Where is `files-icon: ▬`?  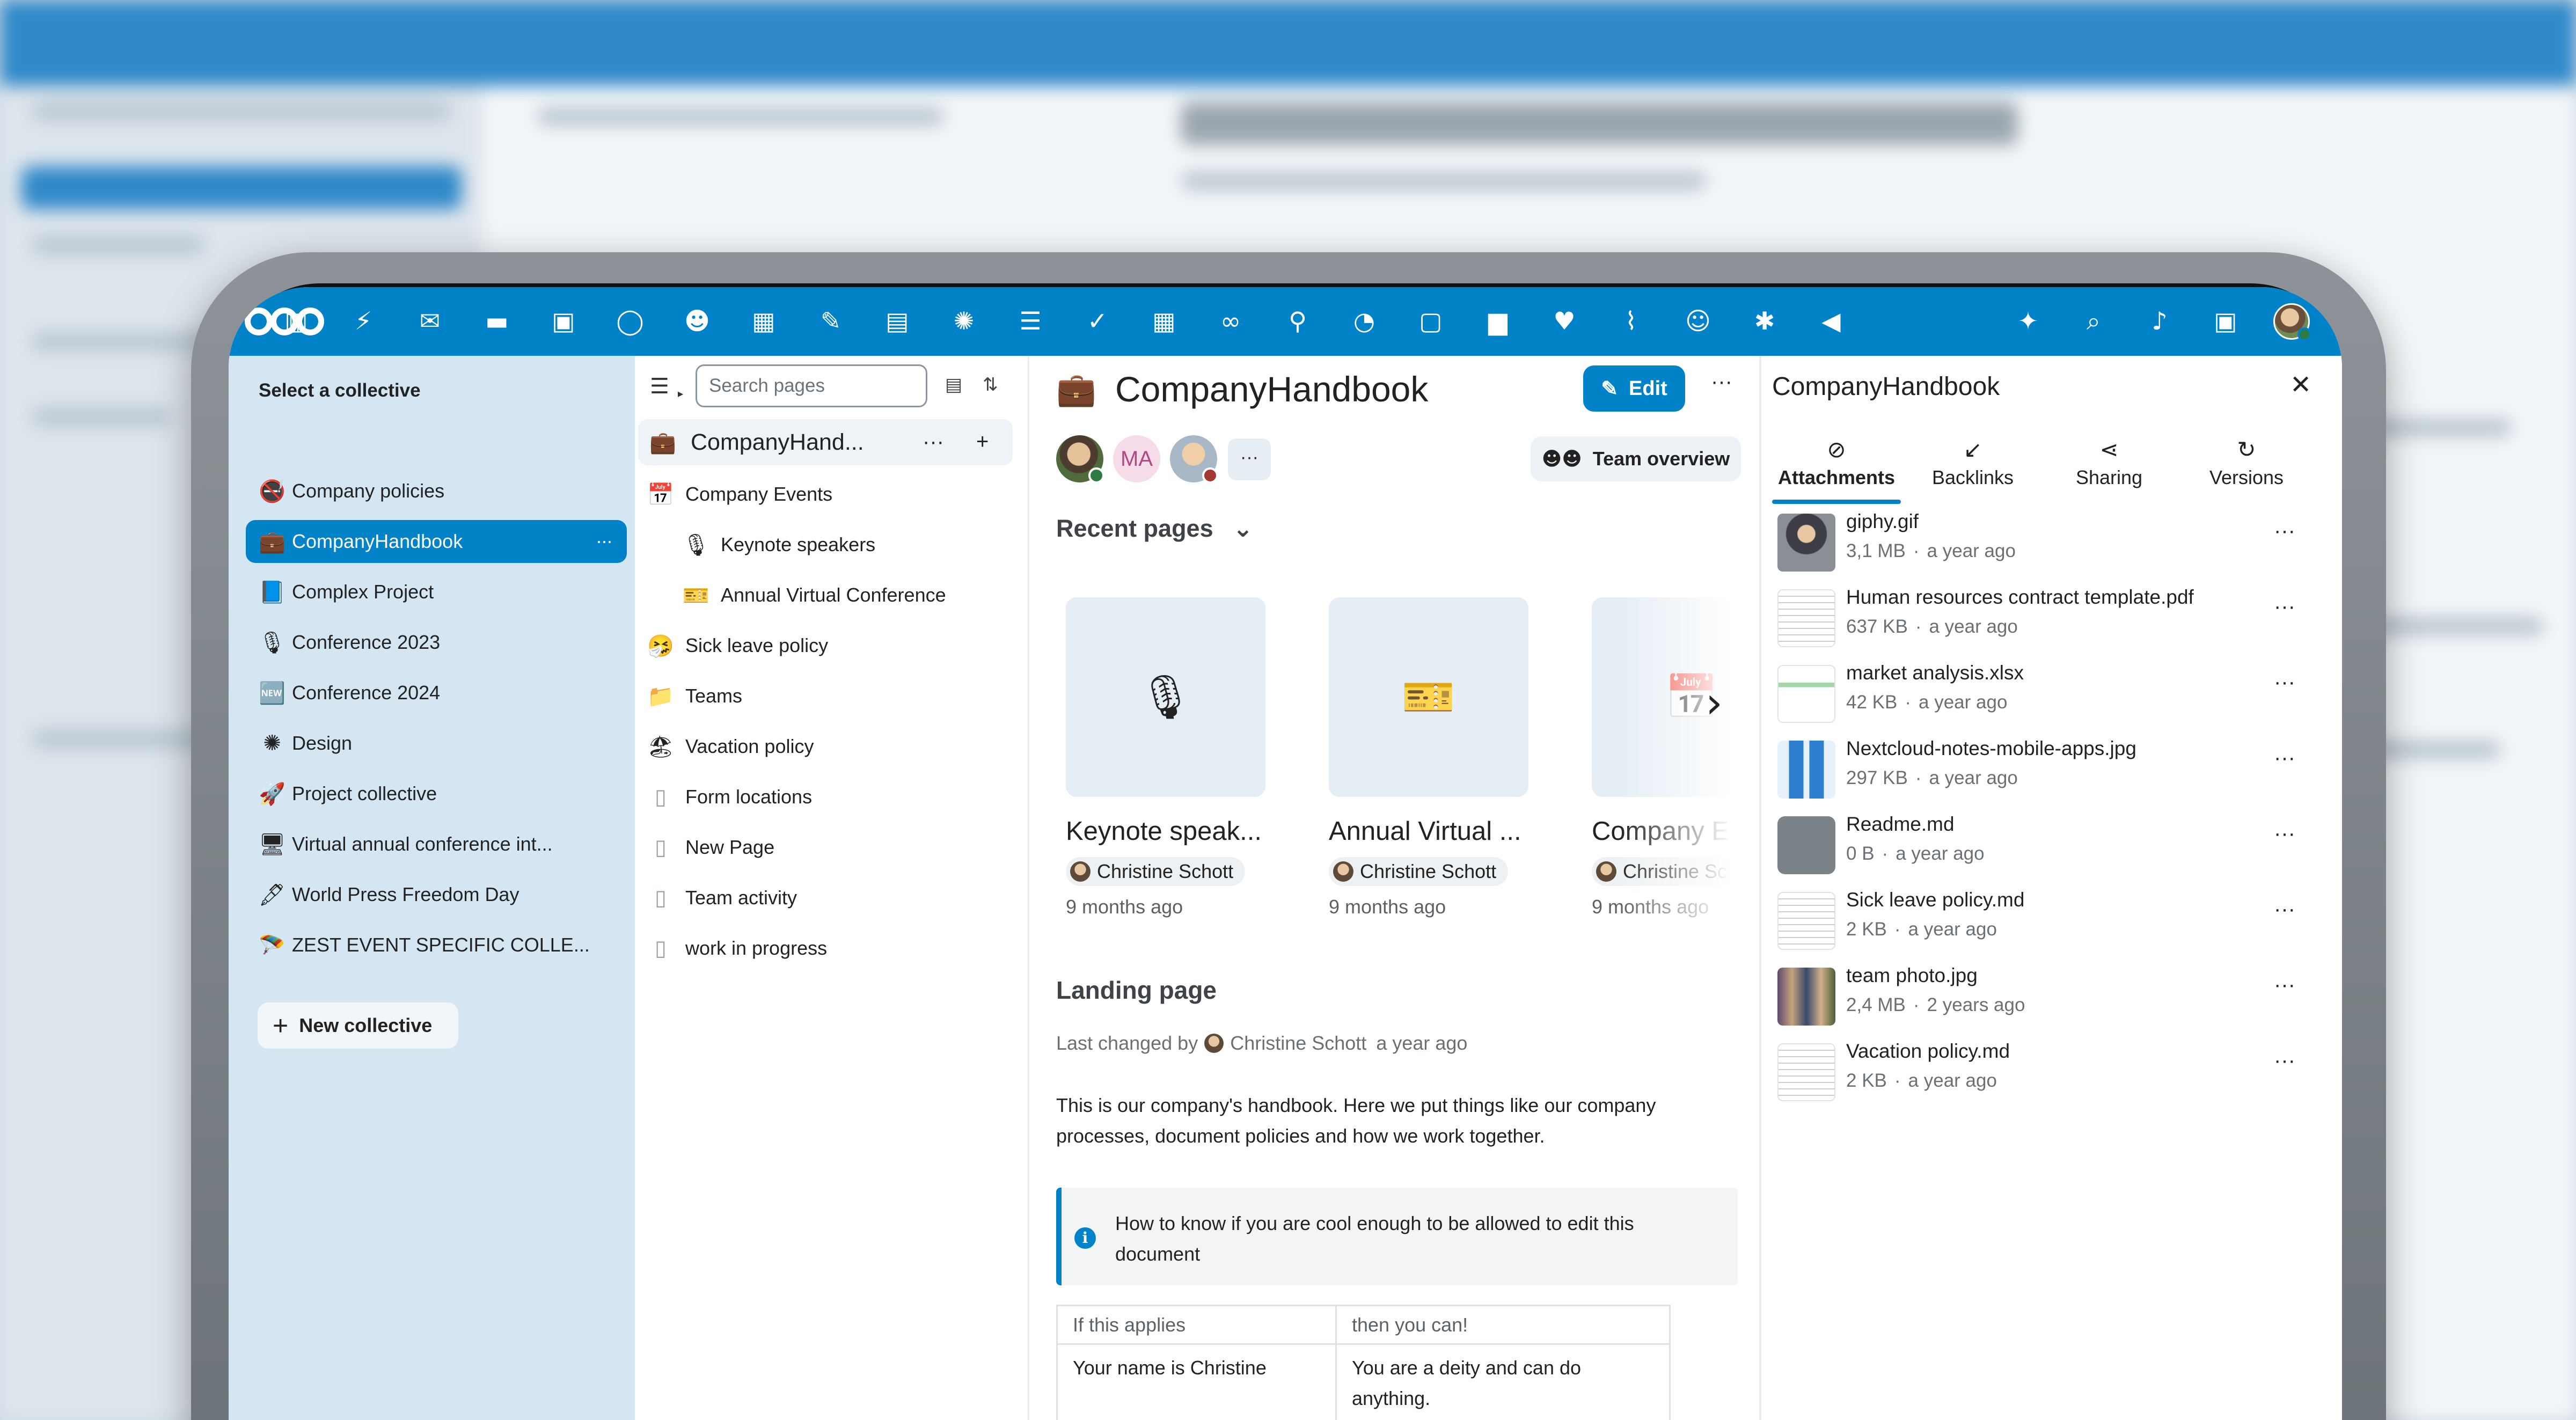
files-icon: ▬ is located at coordinates (497, 321).